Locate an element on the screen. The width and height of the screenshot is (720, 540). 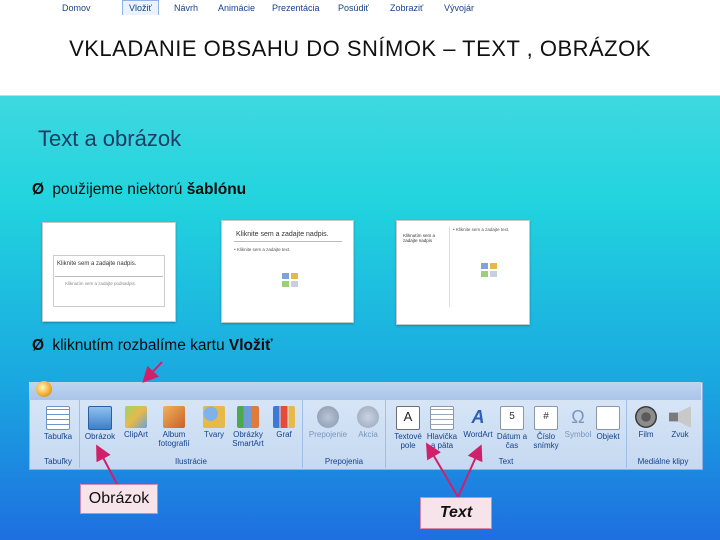
thumbnail-subtitle-text: Kliknutím sem a zadajte podnadpis. is located at coordinates (101, 283).